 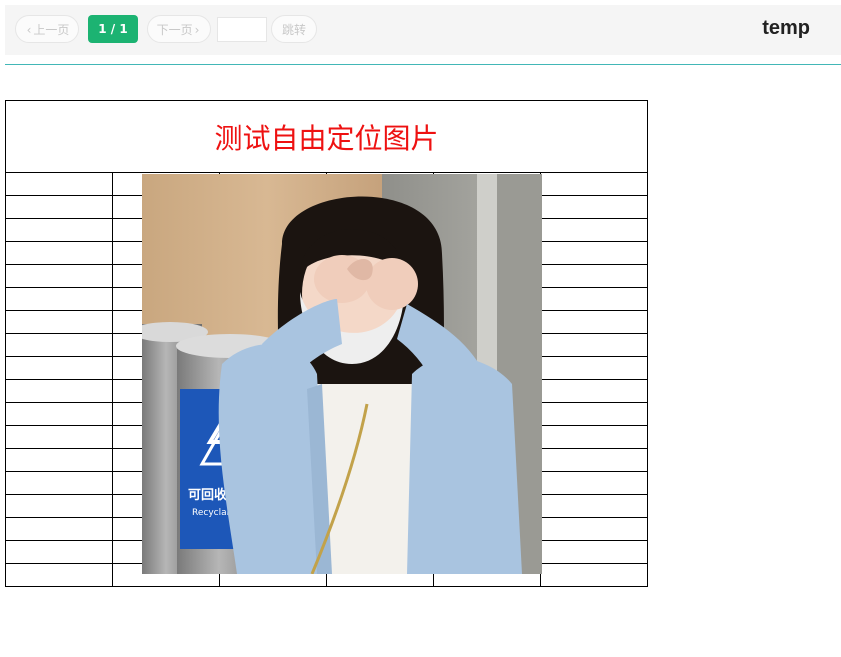 I want to click on next-page-label: 下一页, so click(x=174, y=30).